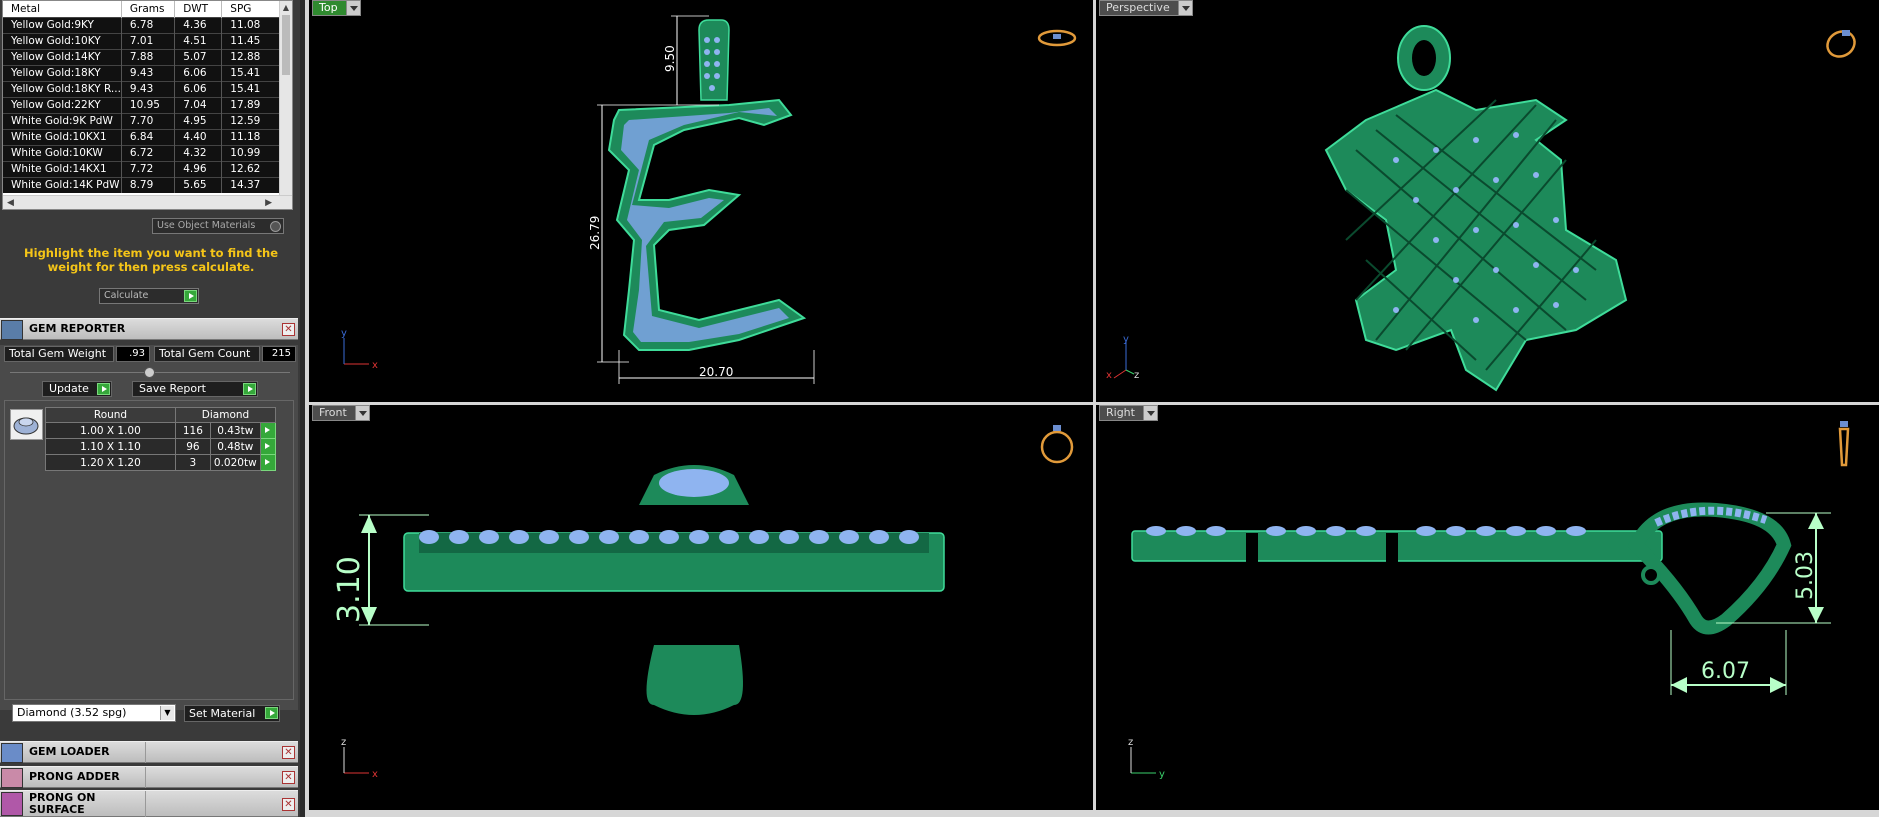  What do you see at coordinates (141, 184) in the screenshot?
I see `table-row: White Gold:14K PdW 8.79 5.65 14.37` at bounding box center [141, 184].